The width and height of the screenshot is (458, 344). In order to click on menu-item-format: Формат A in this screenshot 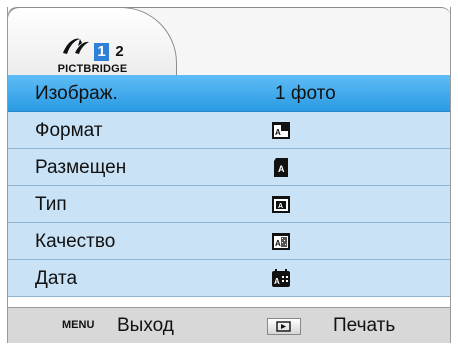, I will do `click(229, 130)`.